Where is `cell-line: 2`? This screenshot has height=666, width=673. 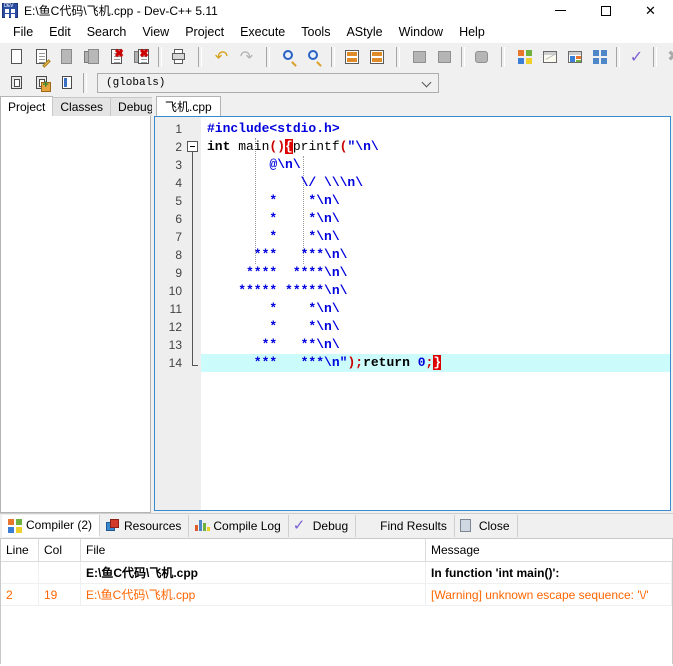 cell-line: 2 is located at coordinates (20, 594).